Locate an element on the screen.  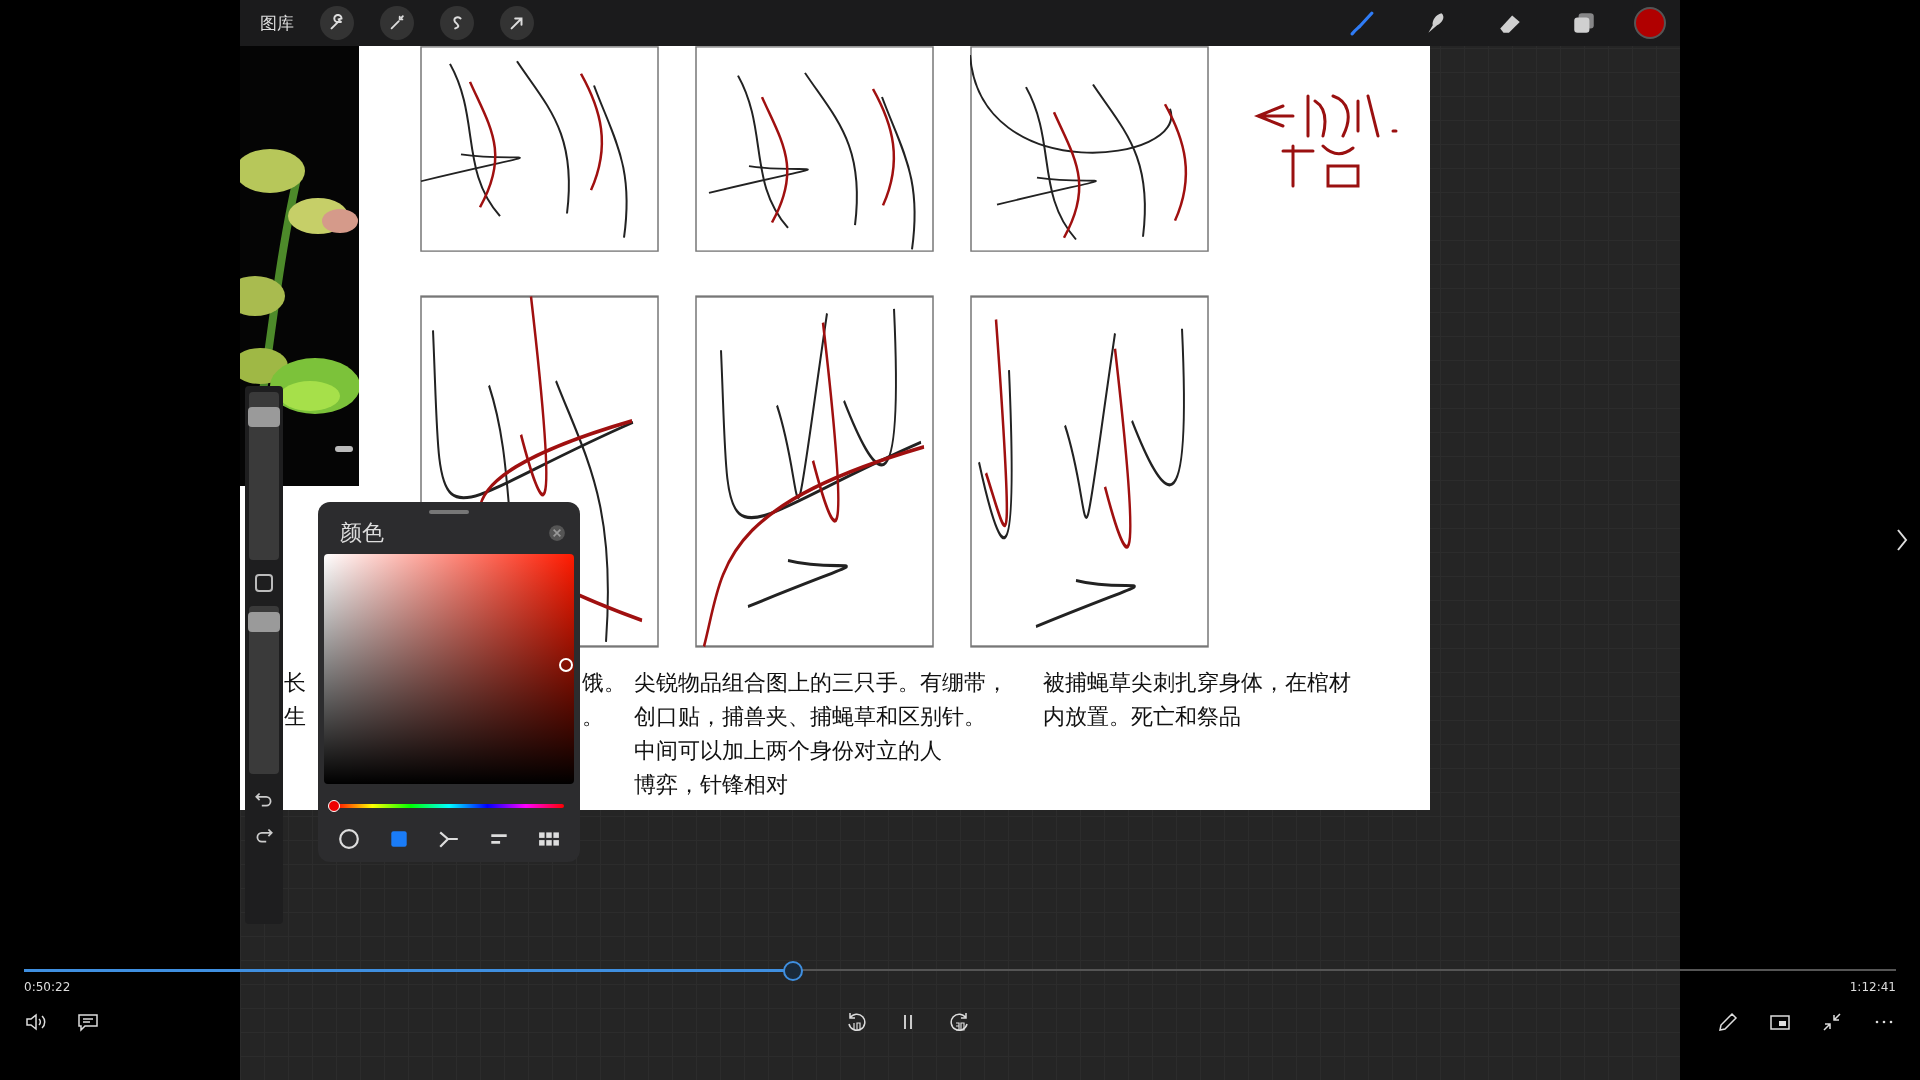
note-line: 尖锐物品组合图上的三只手。有绷带， is located at coordinates (821, 683).